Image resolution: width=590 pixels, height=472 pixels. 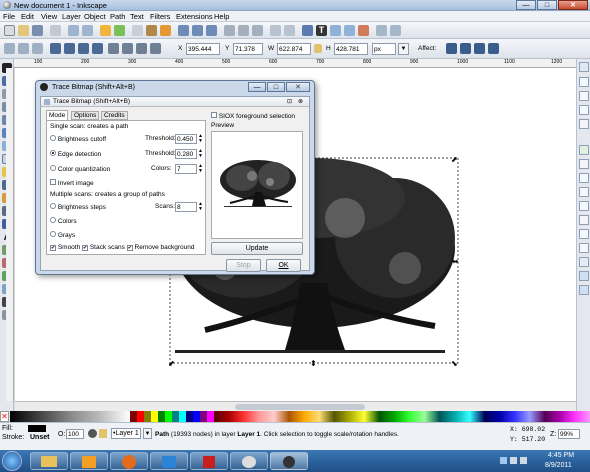 What do you see at coordinates (169, 461) in the screenshot?
I see `app-taskbar-icon` at bounding box center [169, 461].